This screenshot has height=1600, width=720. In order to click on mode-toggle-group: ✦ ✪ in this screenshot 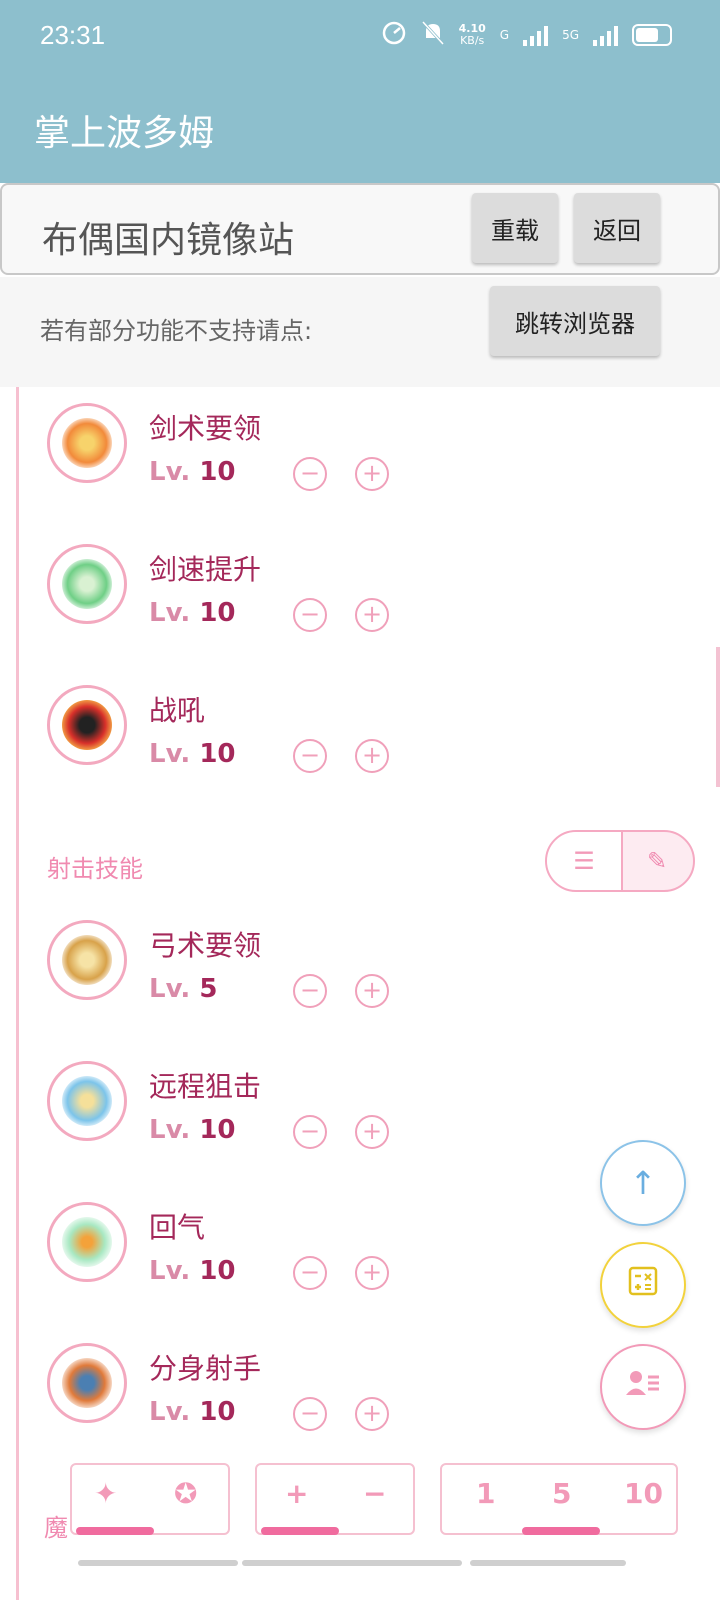, I will do `click(150, 1499)`.